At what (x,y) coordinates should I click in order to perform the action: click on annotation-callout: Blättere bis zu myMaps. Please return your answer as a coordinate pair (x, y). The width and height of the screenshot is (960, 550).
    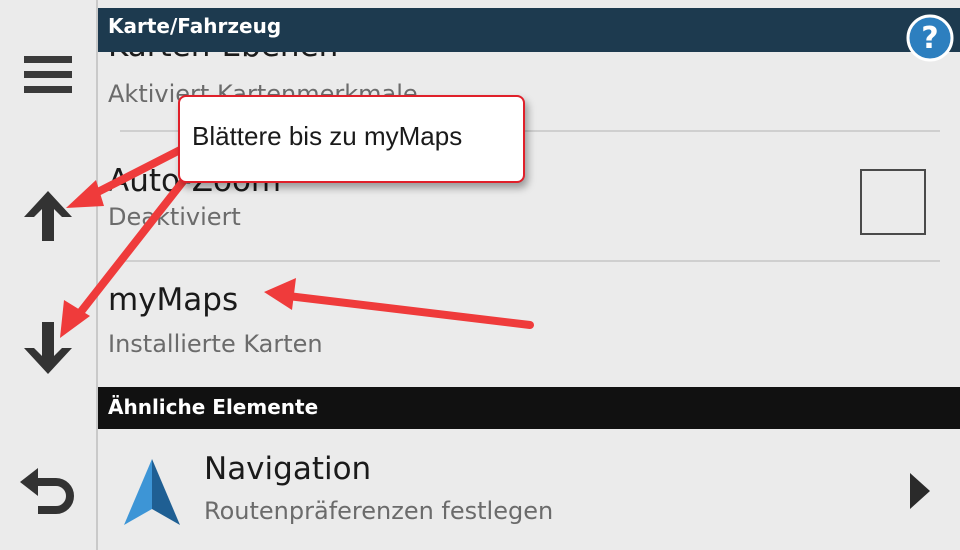
    Looking at the image, I should click on (351, 139).